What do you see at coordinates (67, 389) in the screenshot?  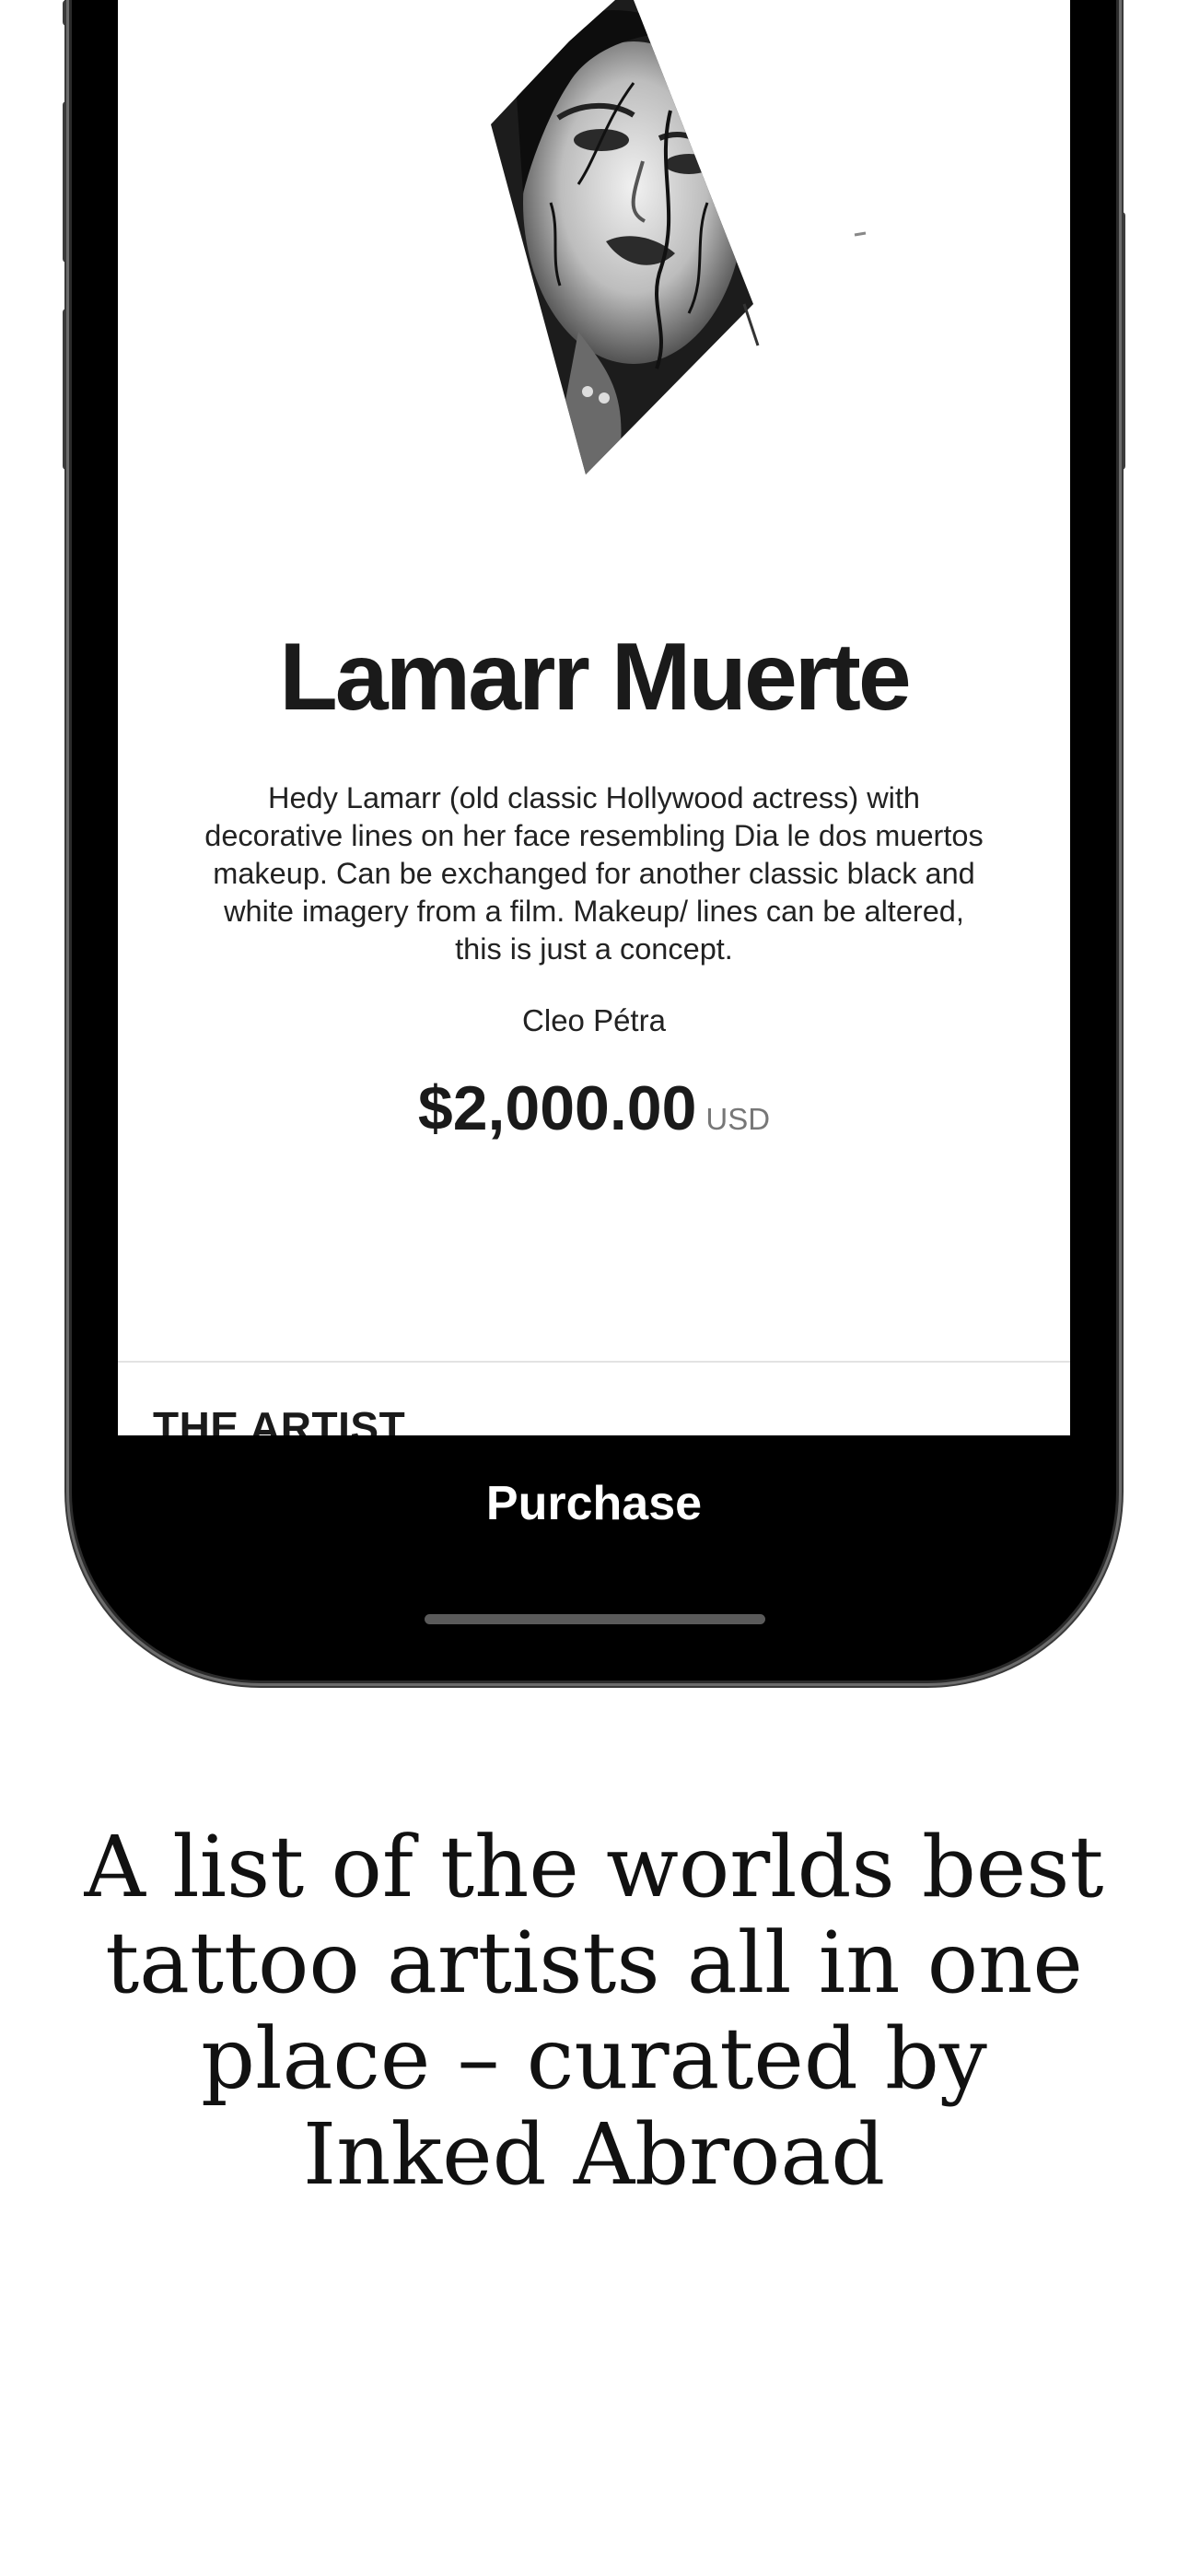 I see `volume-down-button` at bounding box center [67, 389].